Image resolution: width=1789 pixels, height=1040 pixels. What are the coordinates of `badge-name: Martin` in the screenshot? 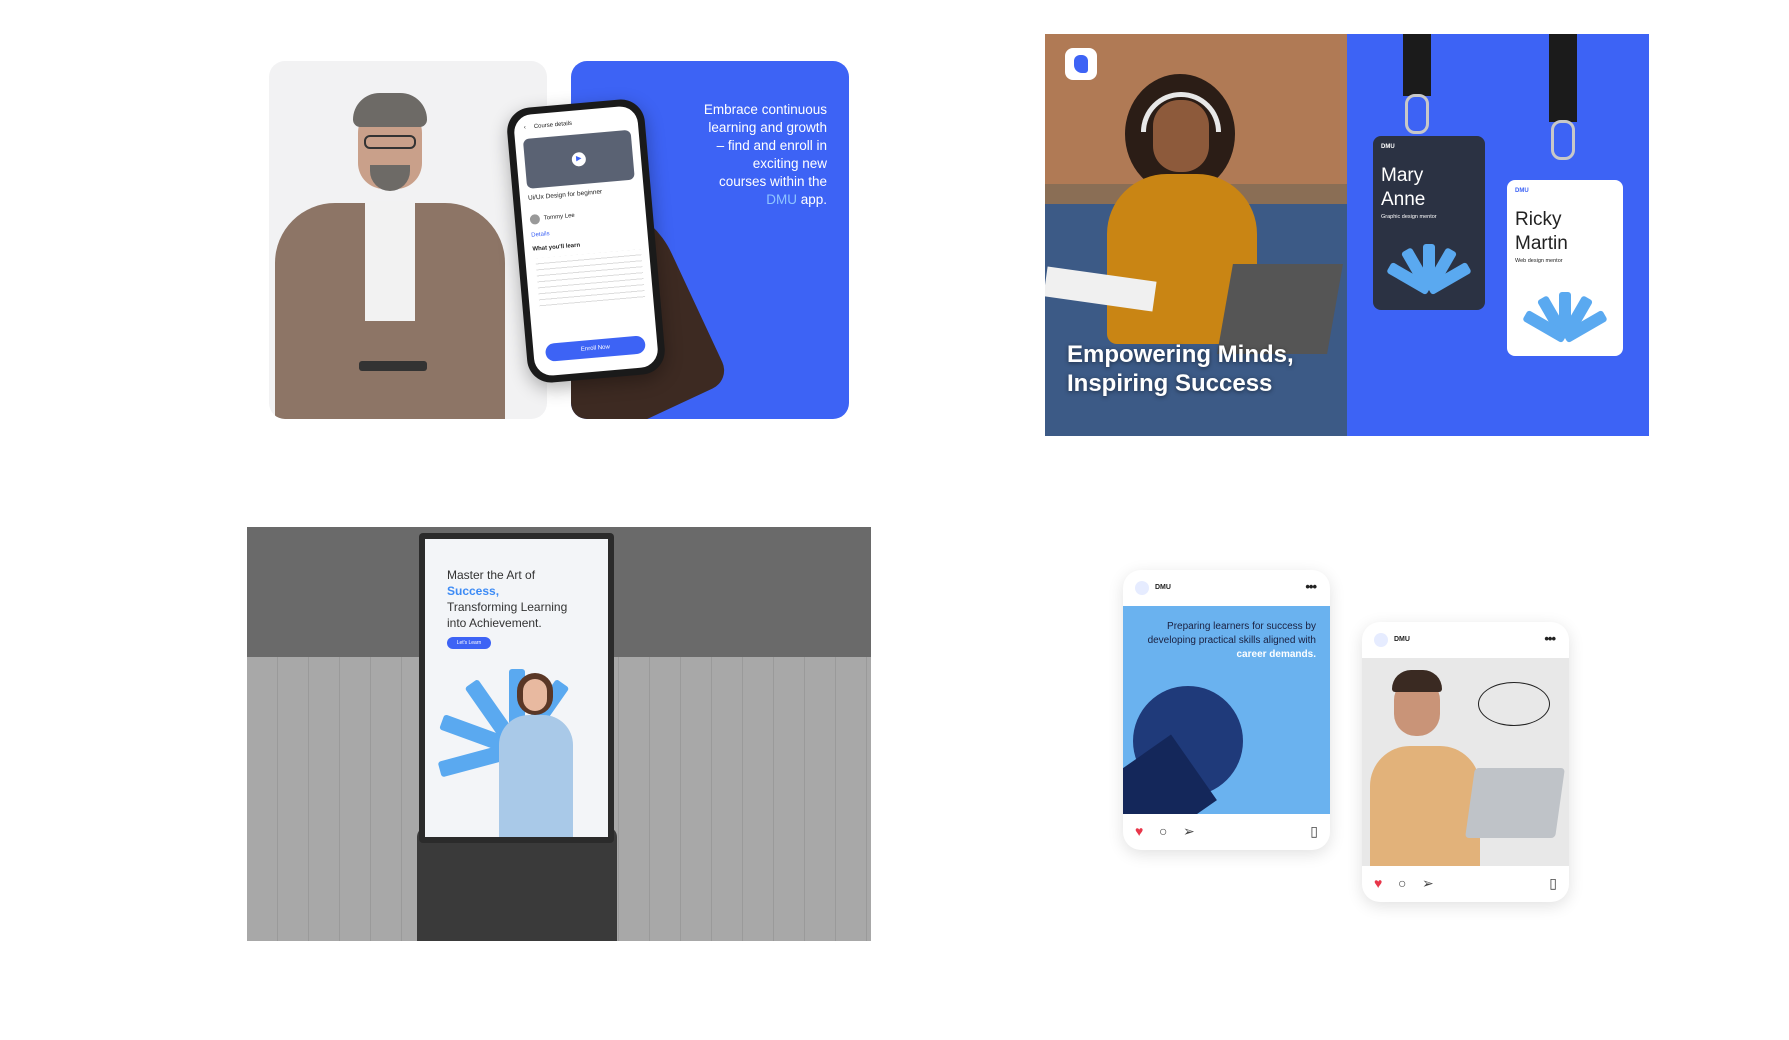 It's located at (1541, 243).